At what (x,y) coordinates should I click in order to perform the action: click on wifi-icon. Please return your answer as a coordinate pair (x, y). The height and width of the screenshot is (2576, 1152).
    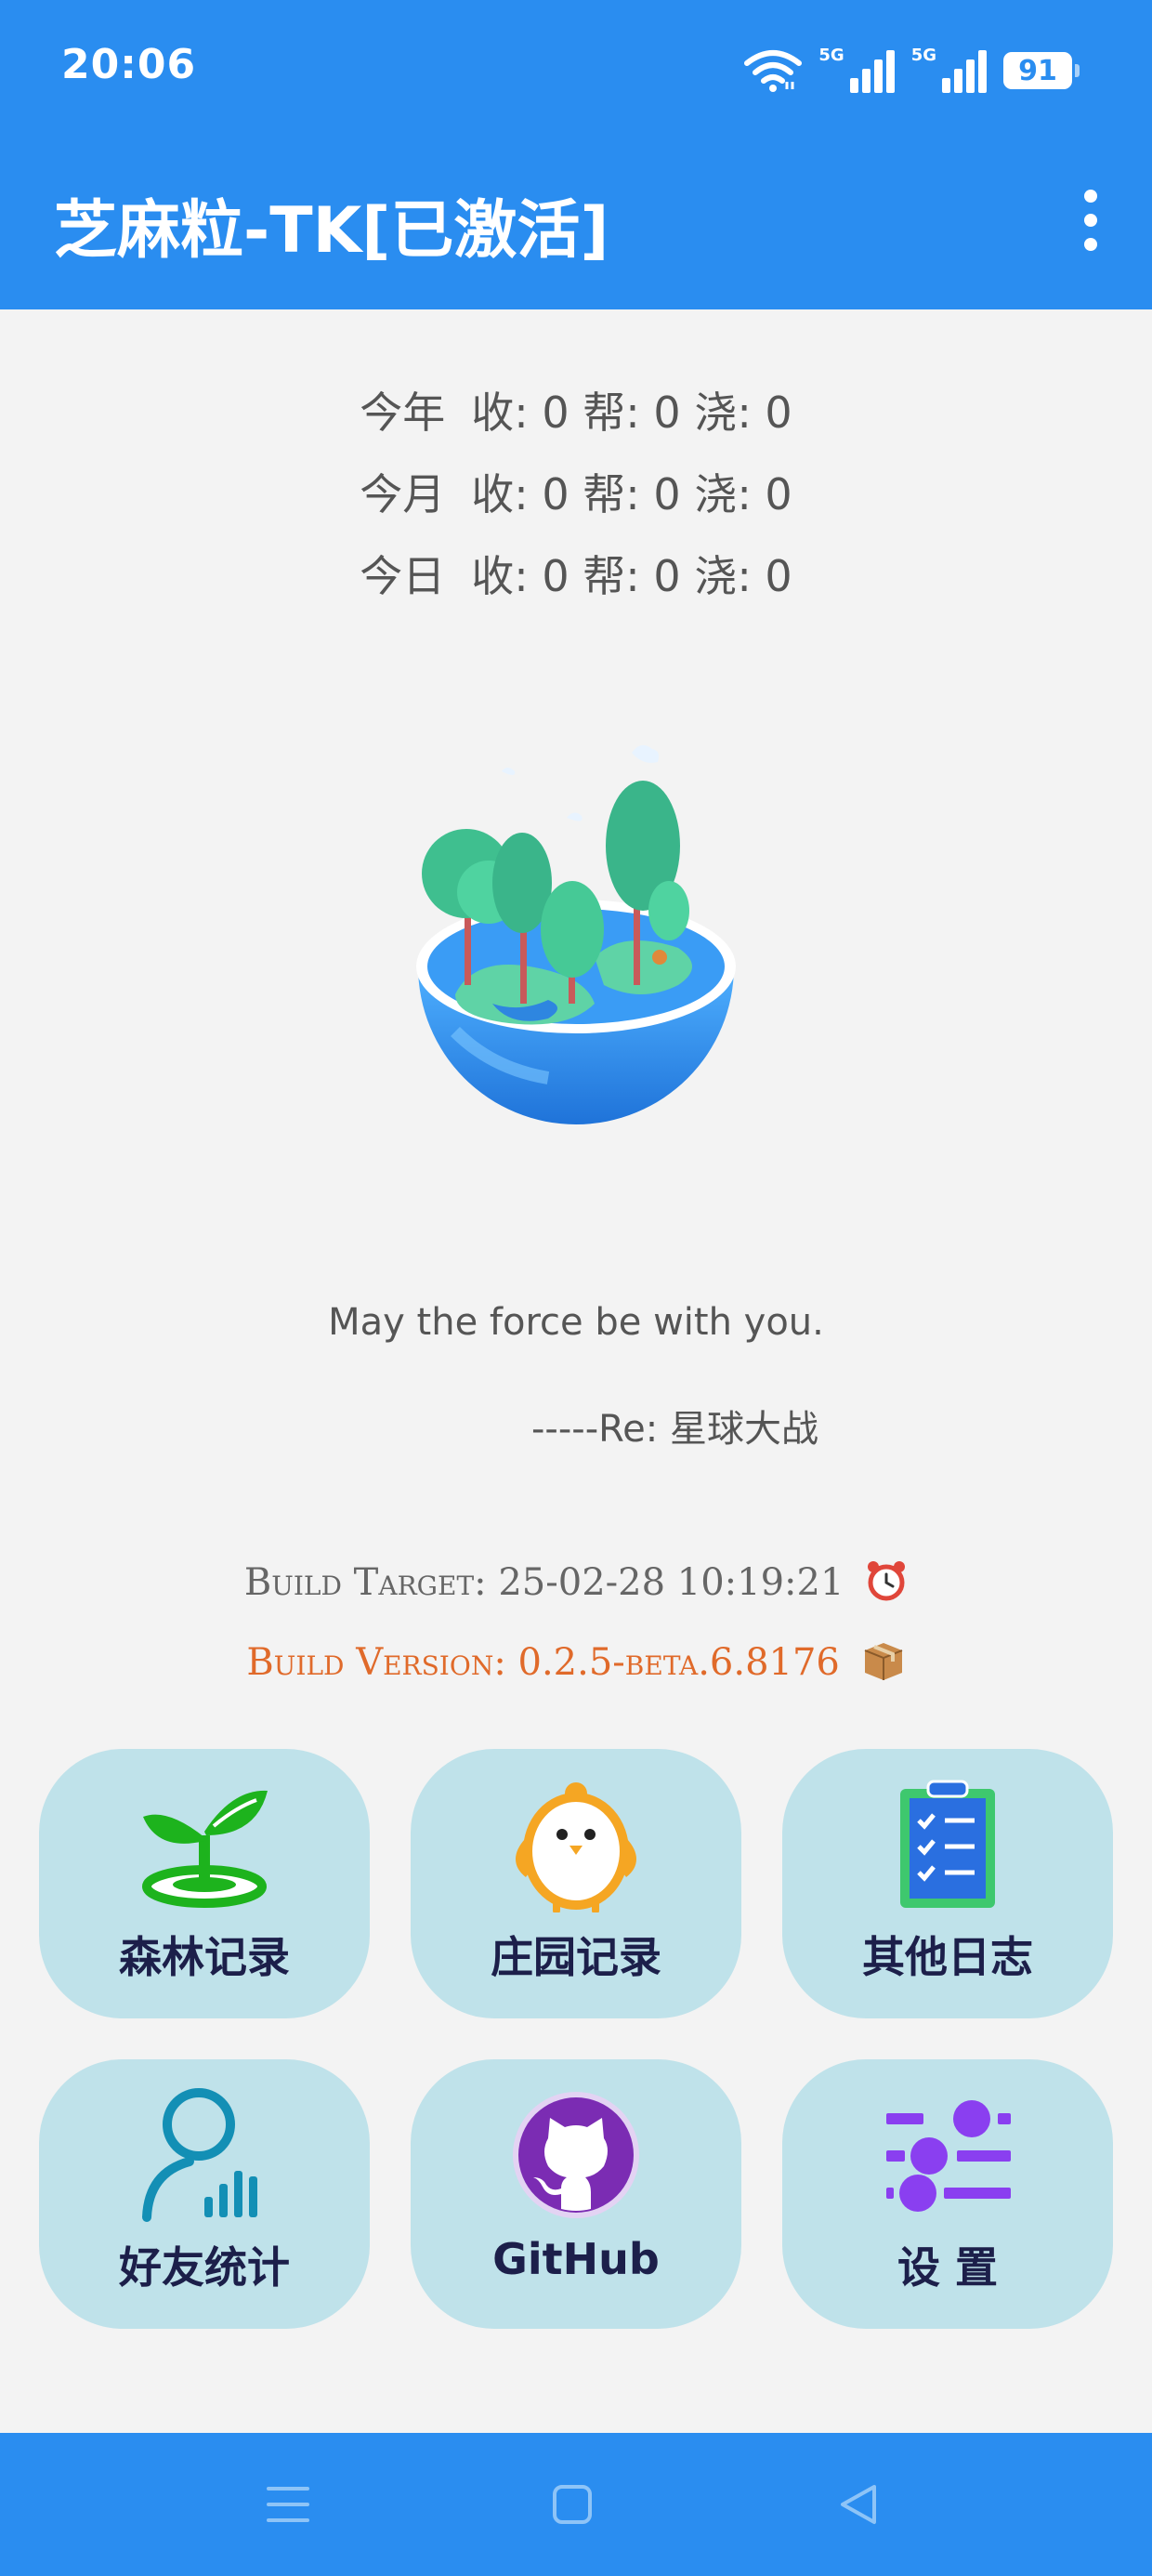
    Looking at the image, I should click on (773, 70).